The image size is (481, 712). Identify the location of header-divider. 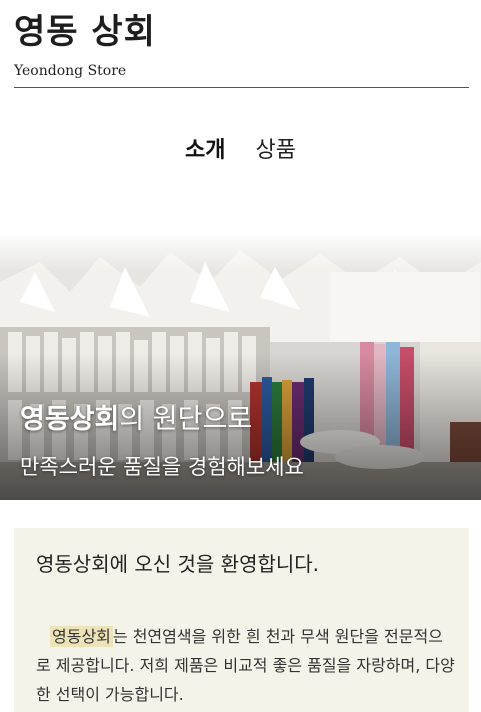
(241, 87).